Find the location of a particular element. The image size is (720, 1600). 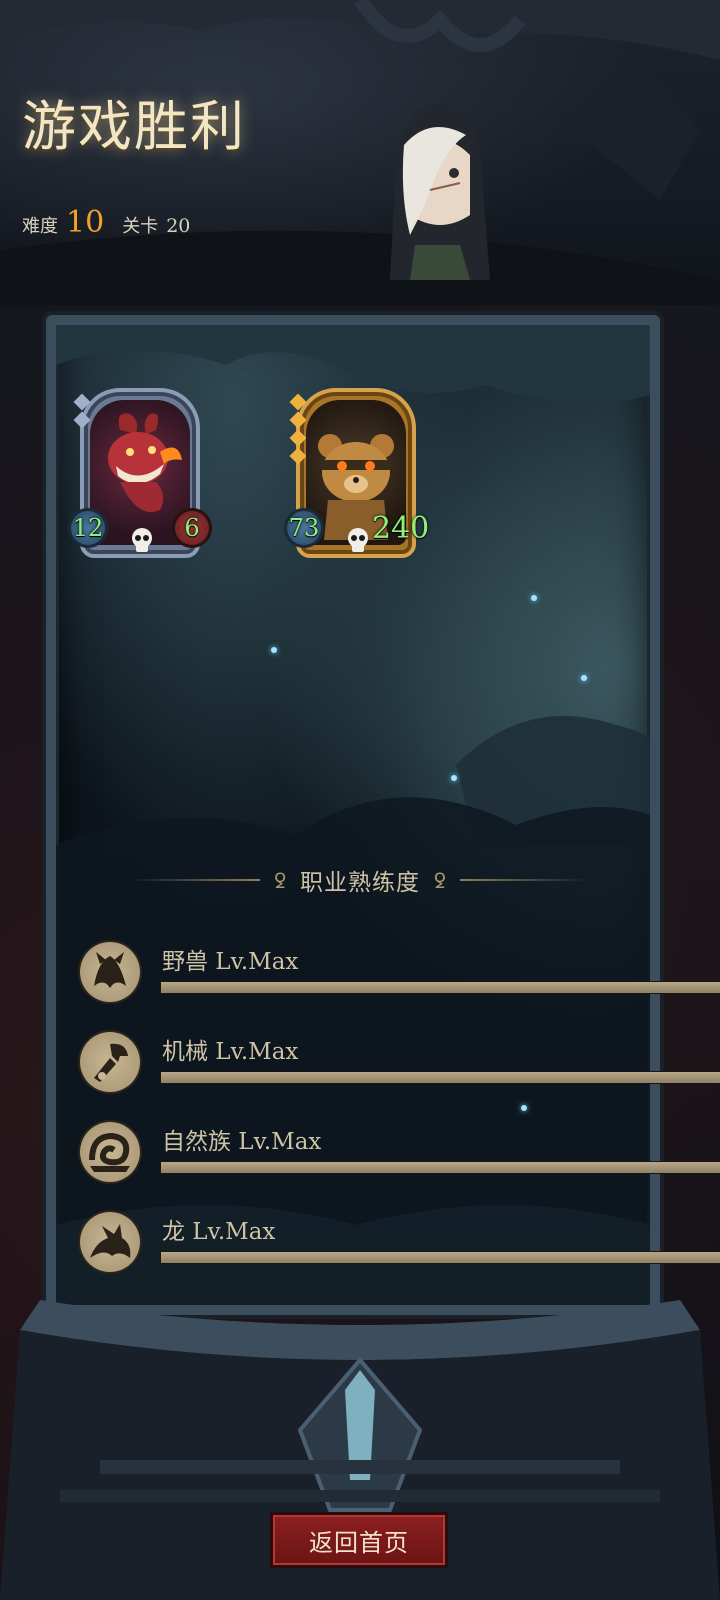

proficiency-label: 机械 Lv.Max is located at coordinates (230, 1052).